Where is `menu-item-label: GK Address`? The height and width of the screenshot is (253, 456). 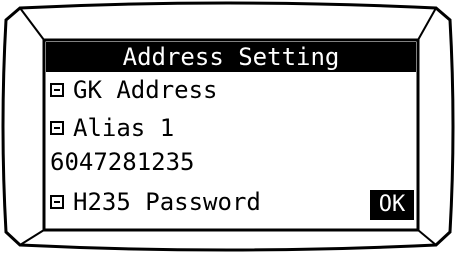 menu-item-label: GK Address is located at coordinates (145, 90).